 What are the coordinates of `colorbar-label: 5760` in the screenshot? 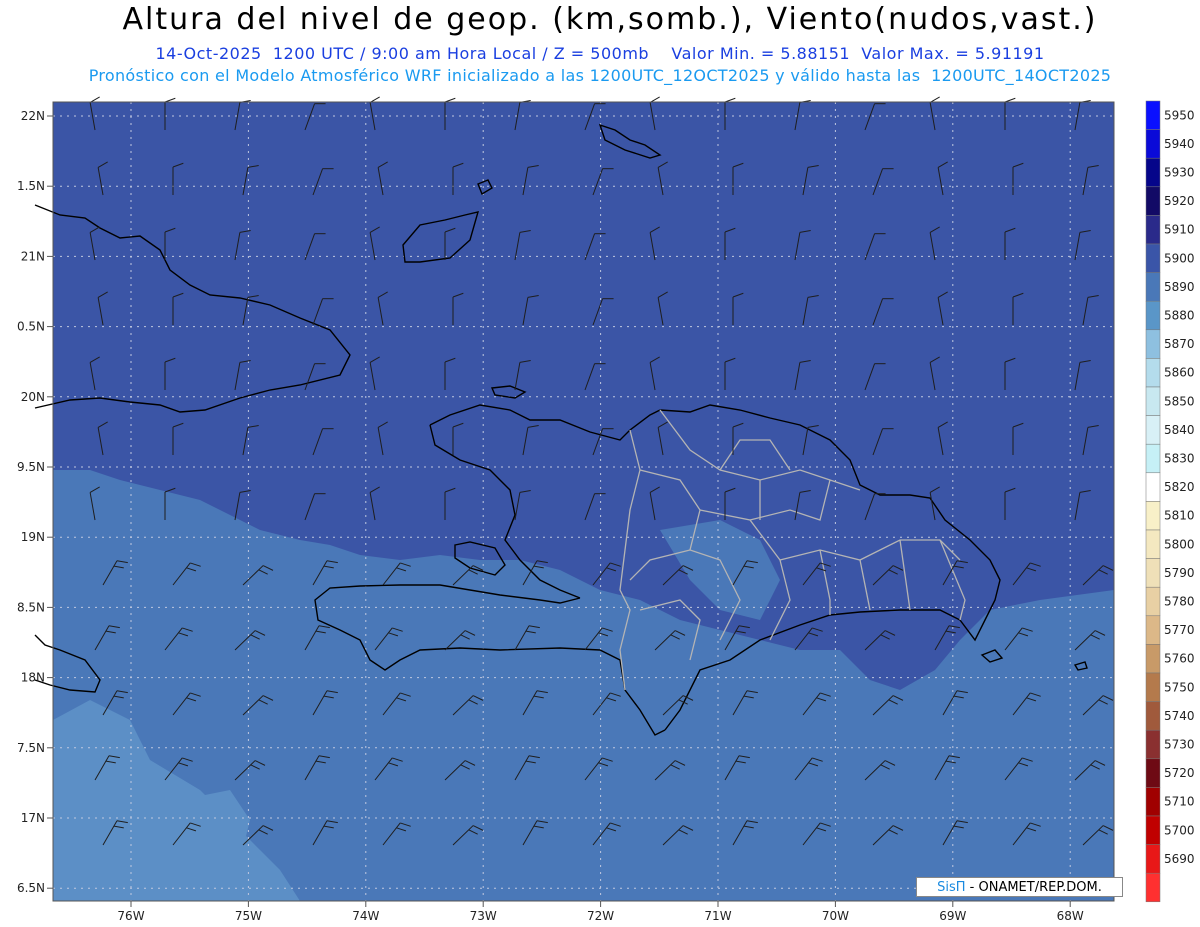 It's located at (1179, 659).